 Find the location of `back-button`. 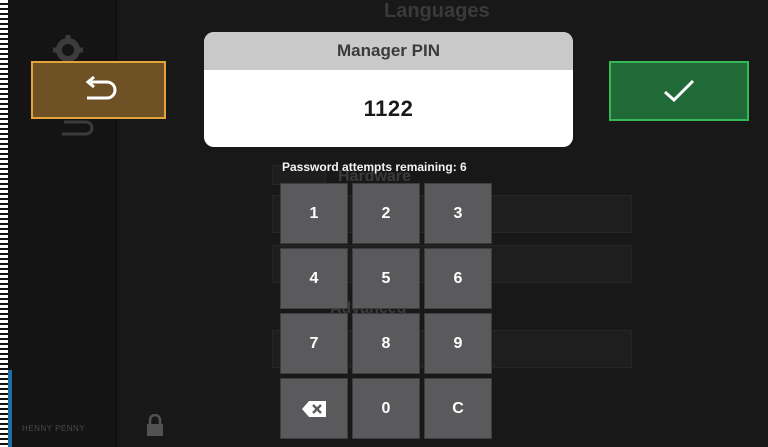

back-button is located at coordinates (98, 90).